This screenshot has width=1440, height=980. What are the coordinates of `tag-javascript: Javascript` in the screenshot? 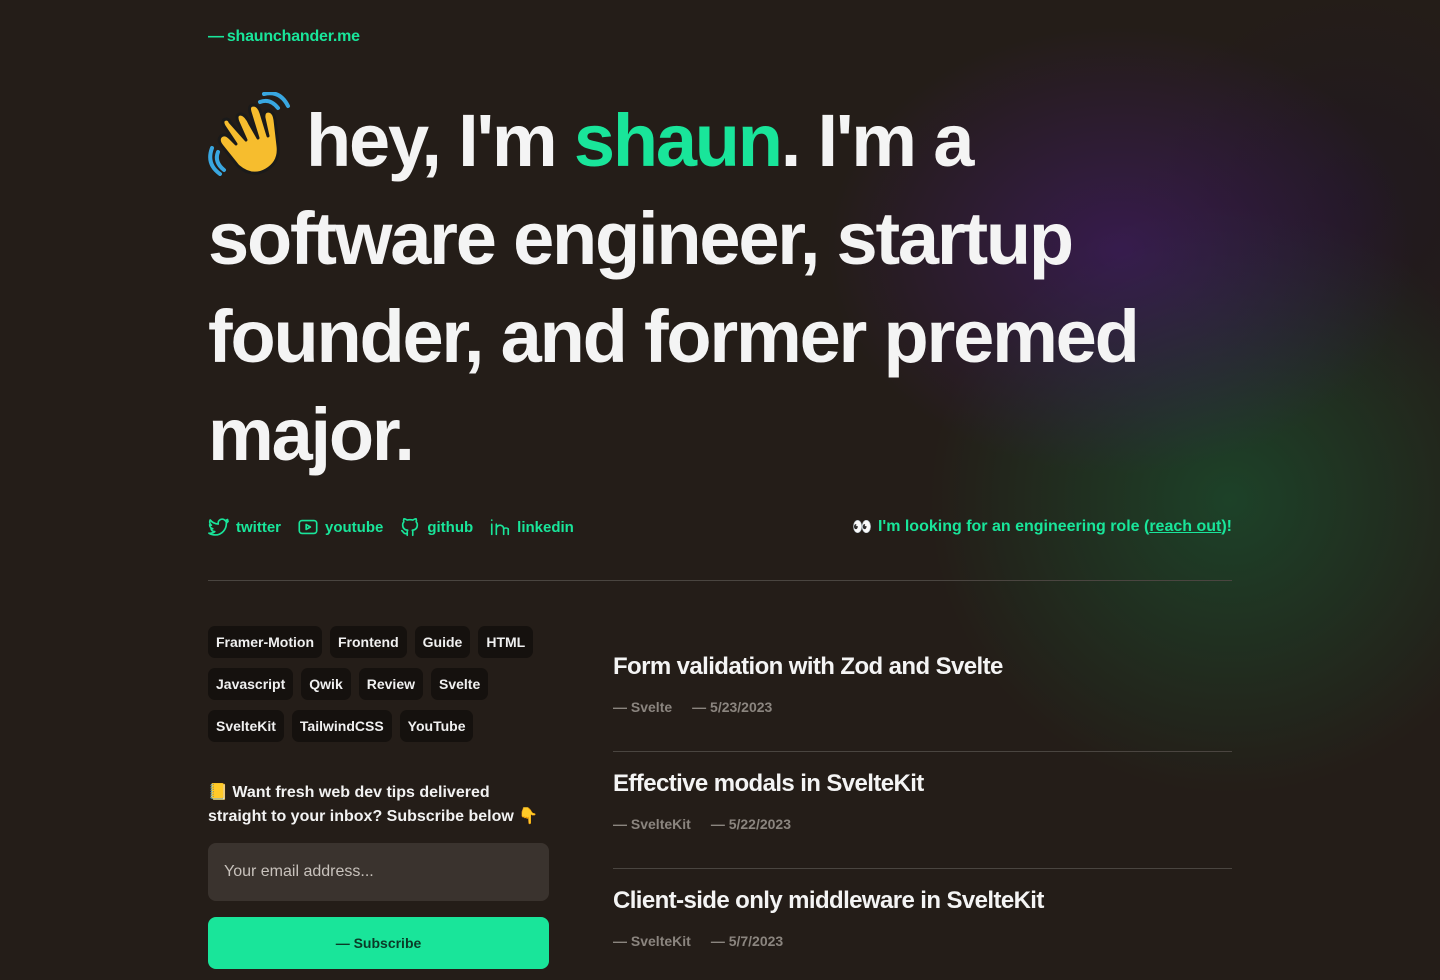 It's located at (251, 684).